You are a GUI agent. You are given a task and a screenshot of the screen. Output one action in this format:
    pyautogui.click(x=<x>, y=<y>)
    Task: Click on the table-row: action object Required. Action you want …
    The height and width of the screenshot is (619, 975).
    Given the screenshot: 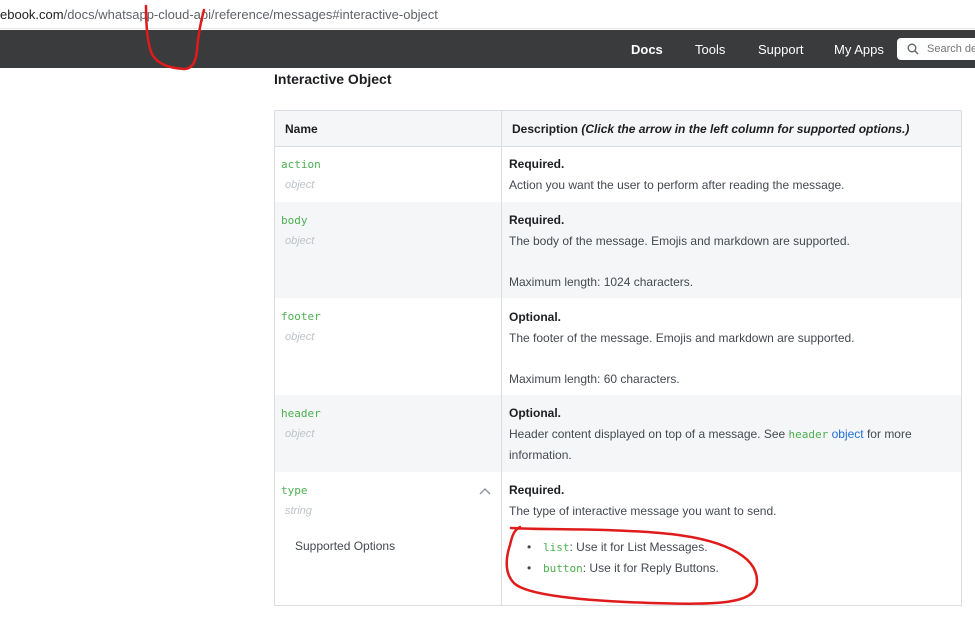 What is the action you would take?
    pyautogui.click(x=618, y=174)
    